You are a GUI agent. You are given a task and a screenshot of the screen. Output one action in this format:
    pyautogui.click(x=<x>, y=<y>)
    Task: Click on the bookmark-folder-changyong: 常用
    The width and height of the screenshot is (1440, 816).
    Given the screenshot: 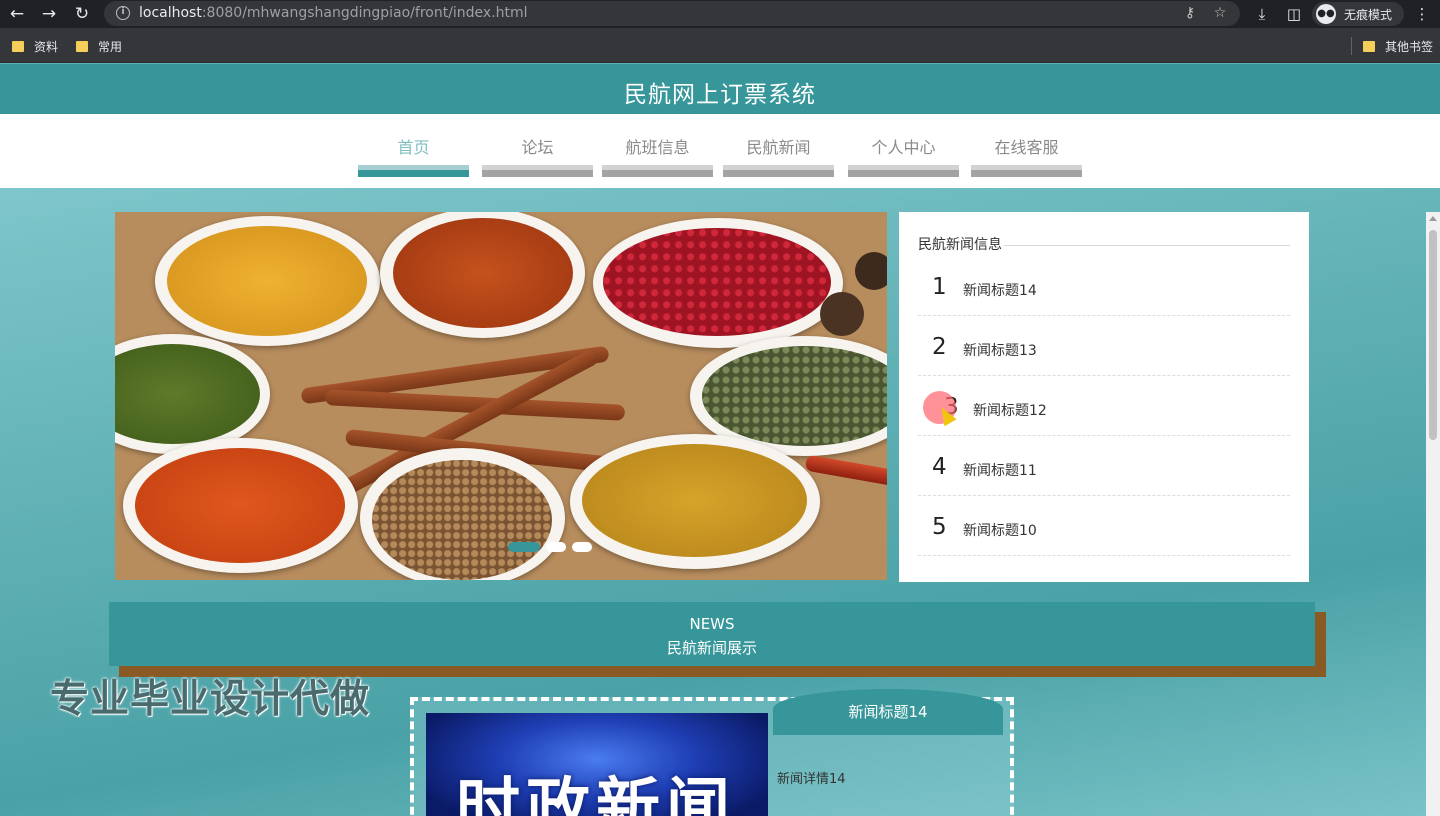 What is the action you would take?
    pyautogui.click(x=99, y=46)
    